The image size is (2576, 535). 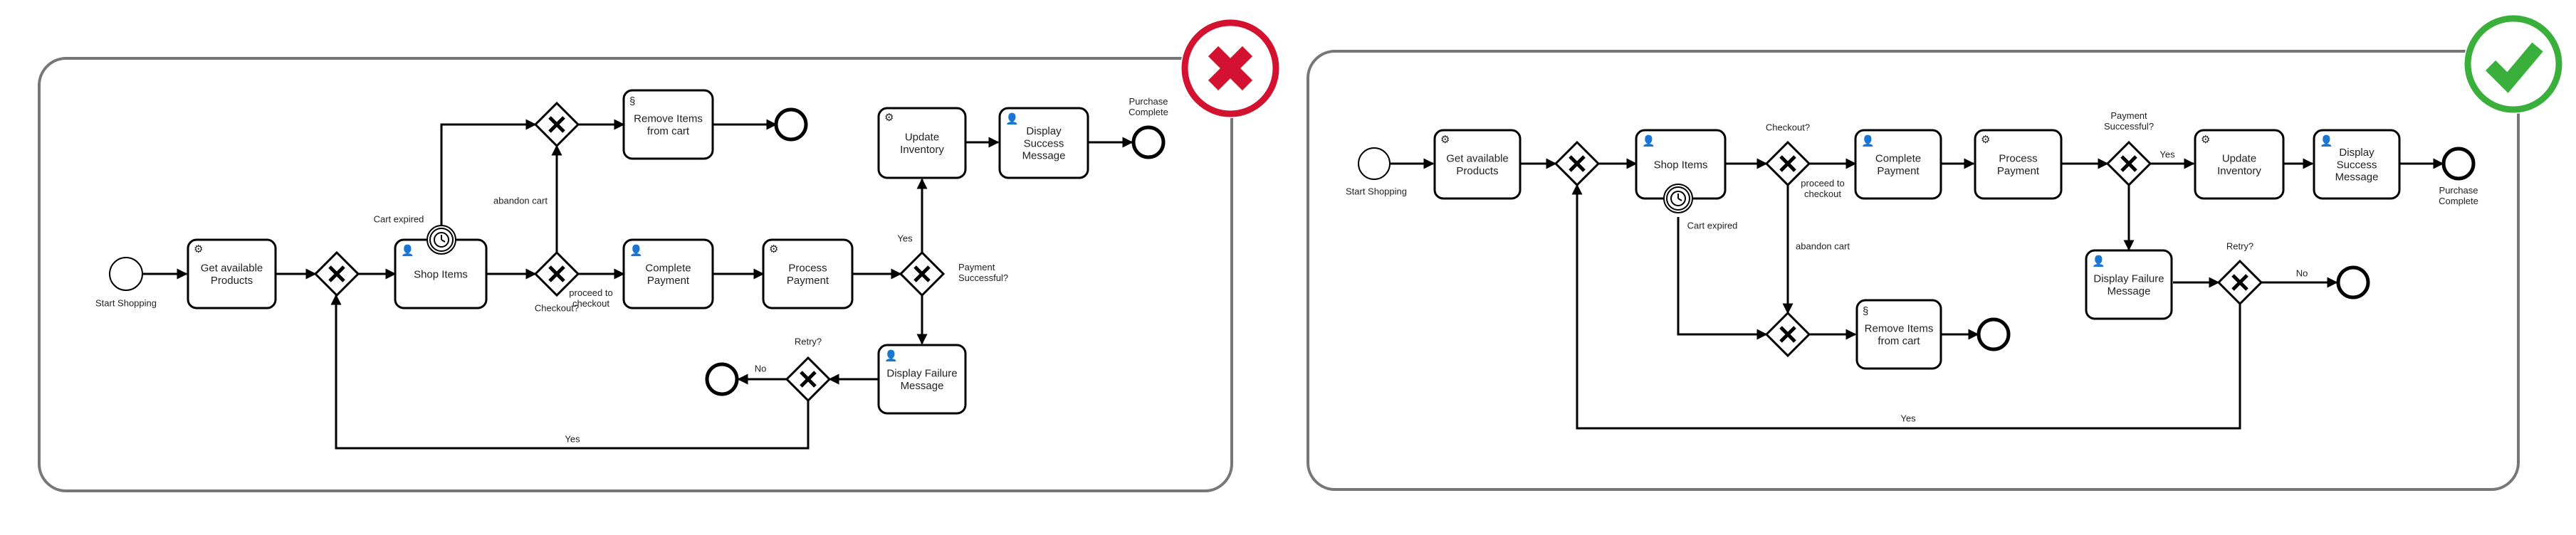 What do you see at coordinates (2129, 121) in the screenshot?
I see `gateway-label: Payment Successful?` at bounding box center [2129, 121].